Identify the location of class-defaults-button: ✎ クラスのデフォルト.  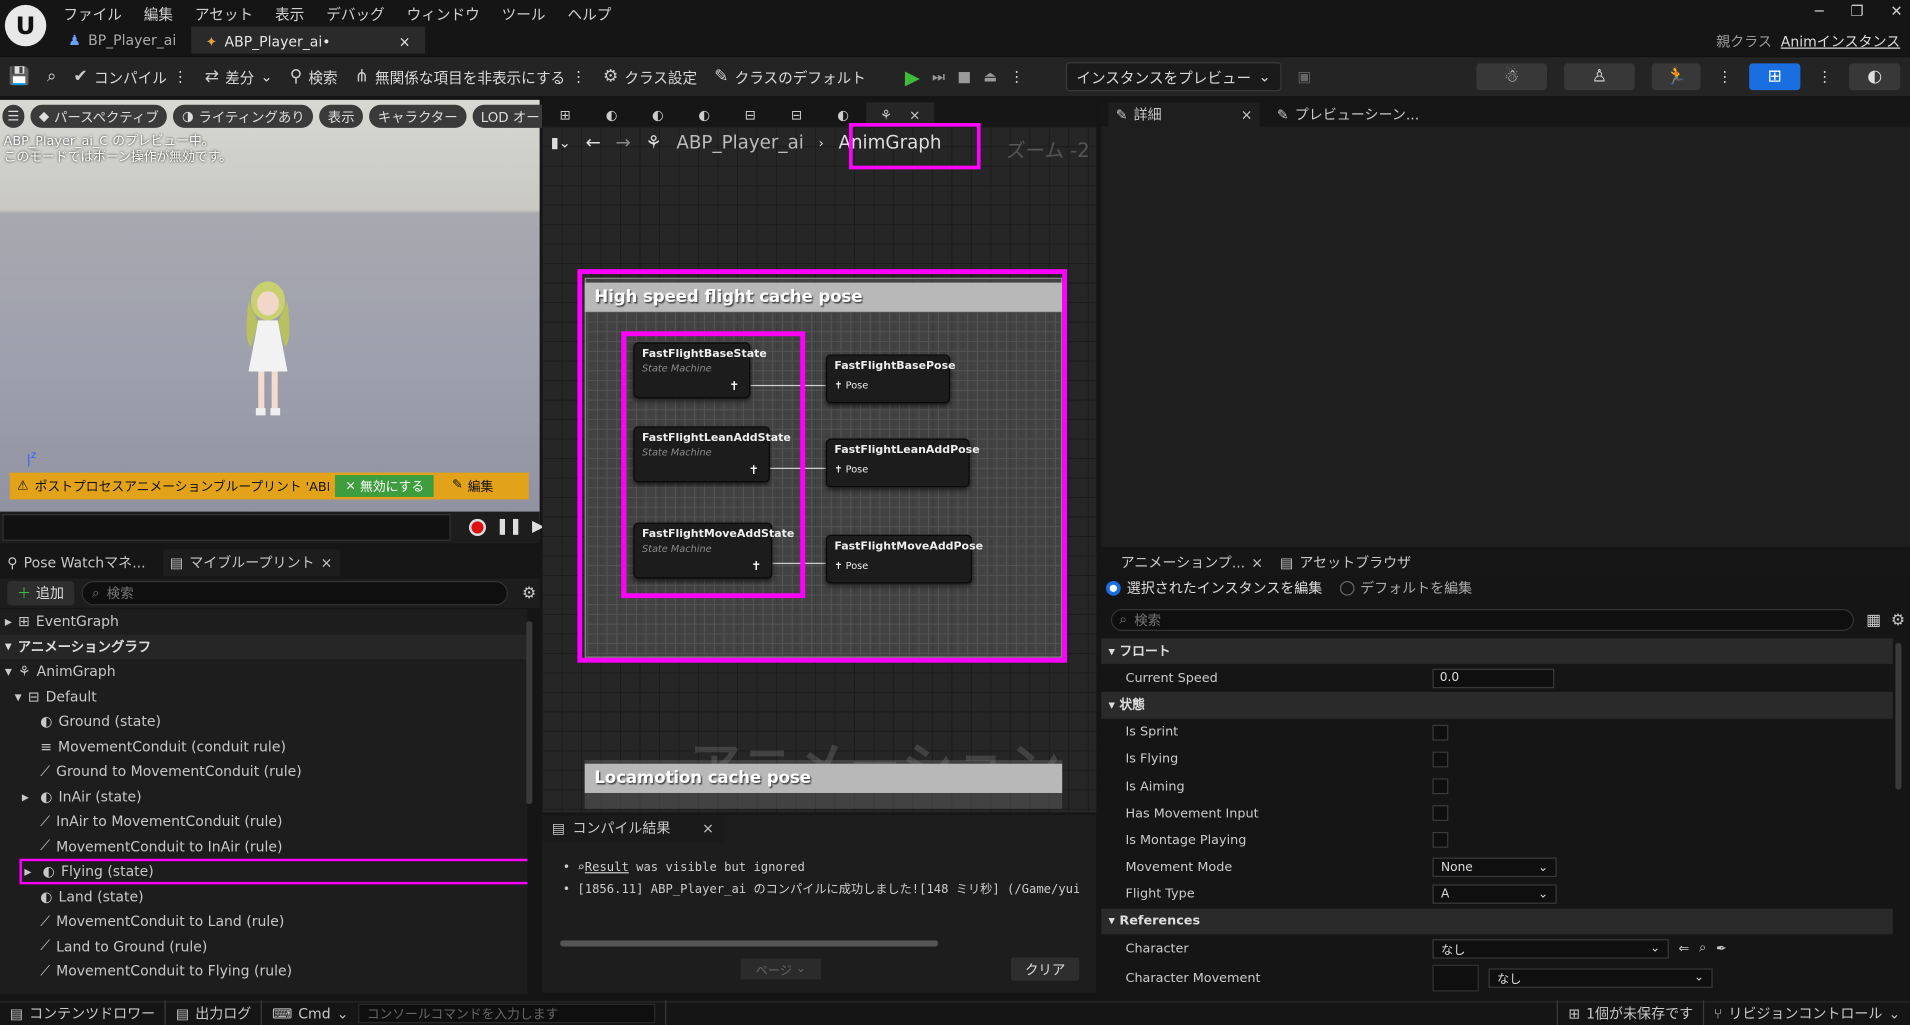
(790, 76).